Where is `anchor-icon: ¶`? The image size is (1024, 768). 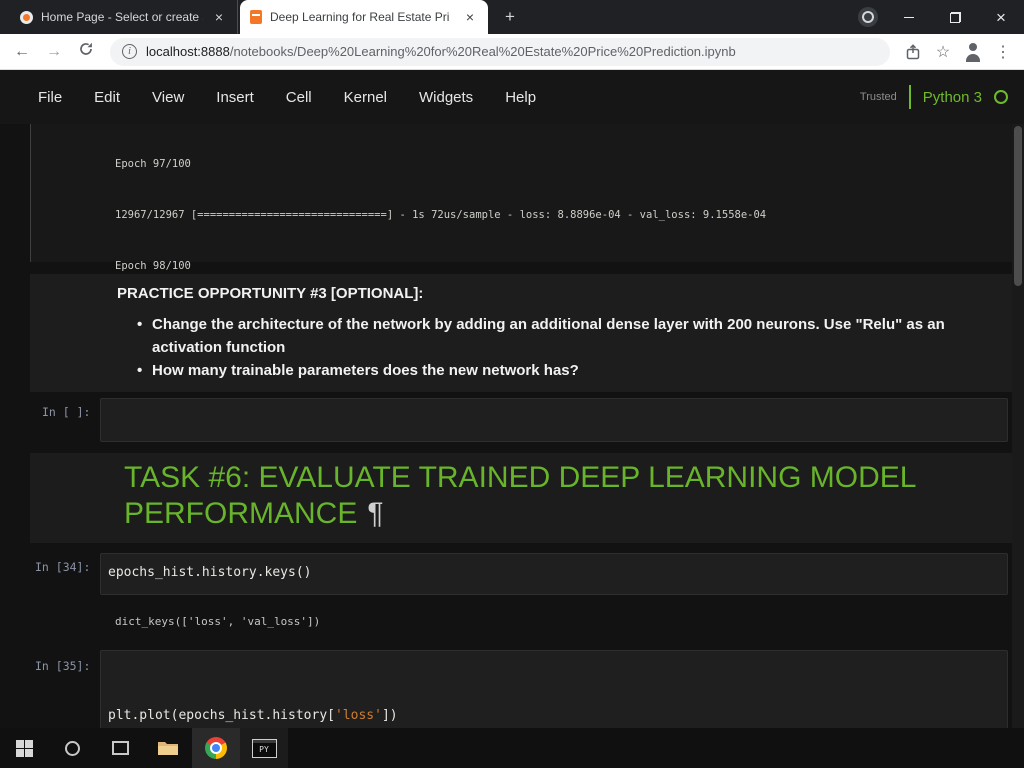 anchor-icon: ¶ is located at coordinates (375, 513).